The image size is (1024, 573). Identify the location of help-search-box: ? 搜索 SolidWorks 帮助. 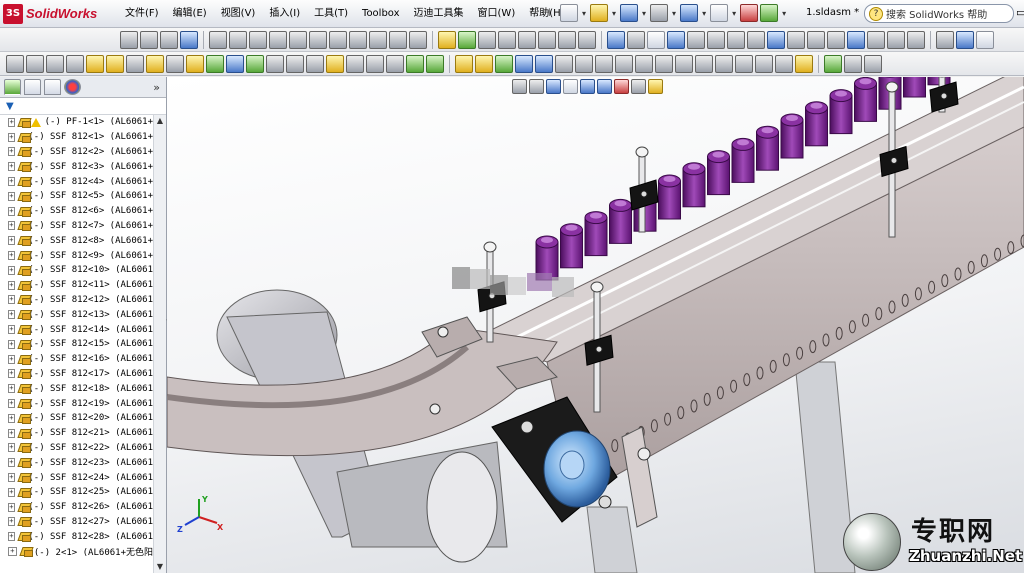
(939, 13).